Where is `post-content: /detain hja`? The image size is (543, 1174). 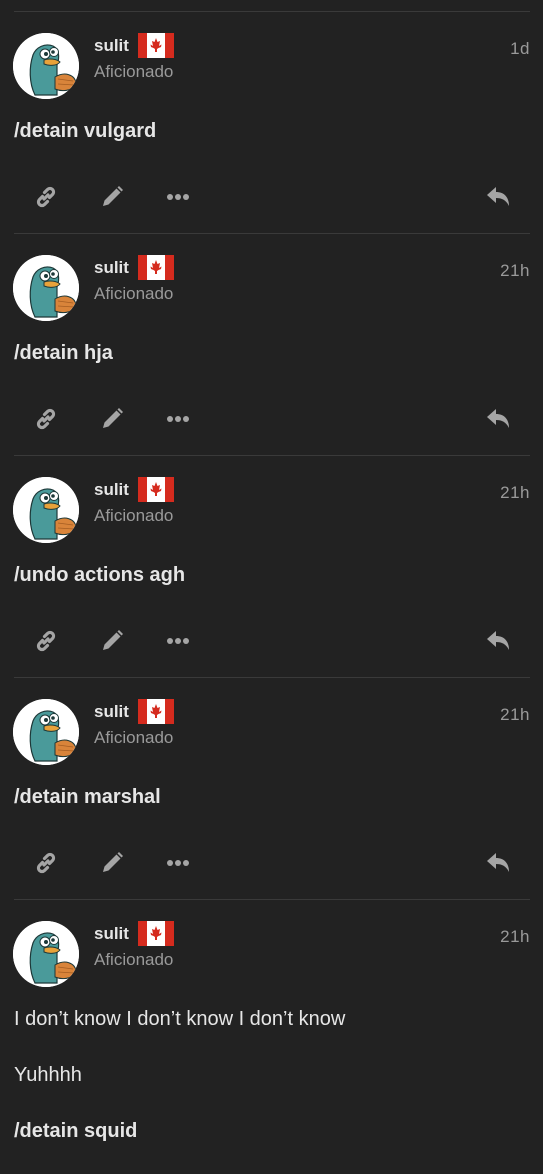 post-content: /detain hja is located at coordinates (272, 368).